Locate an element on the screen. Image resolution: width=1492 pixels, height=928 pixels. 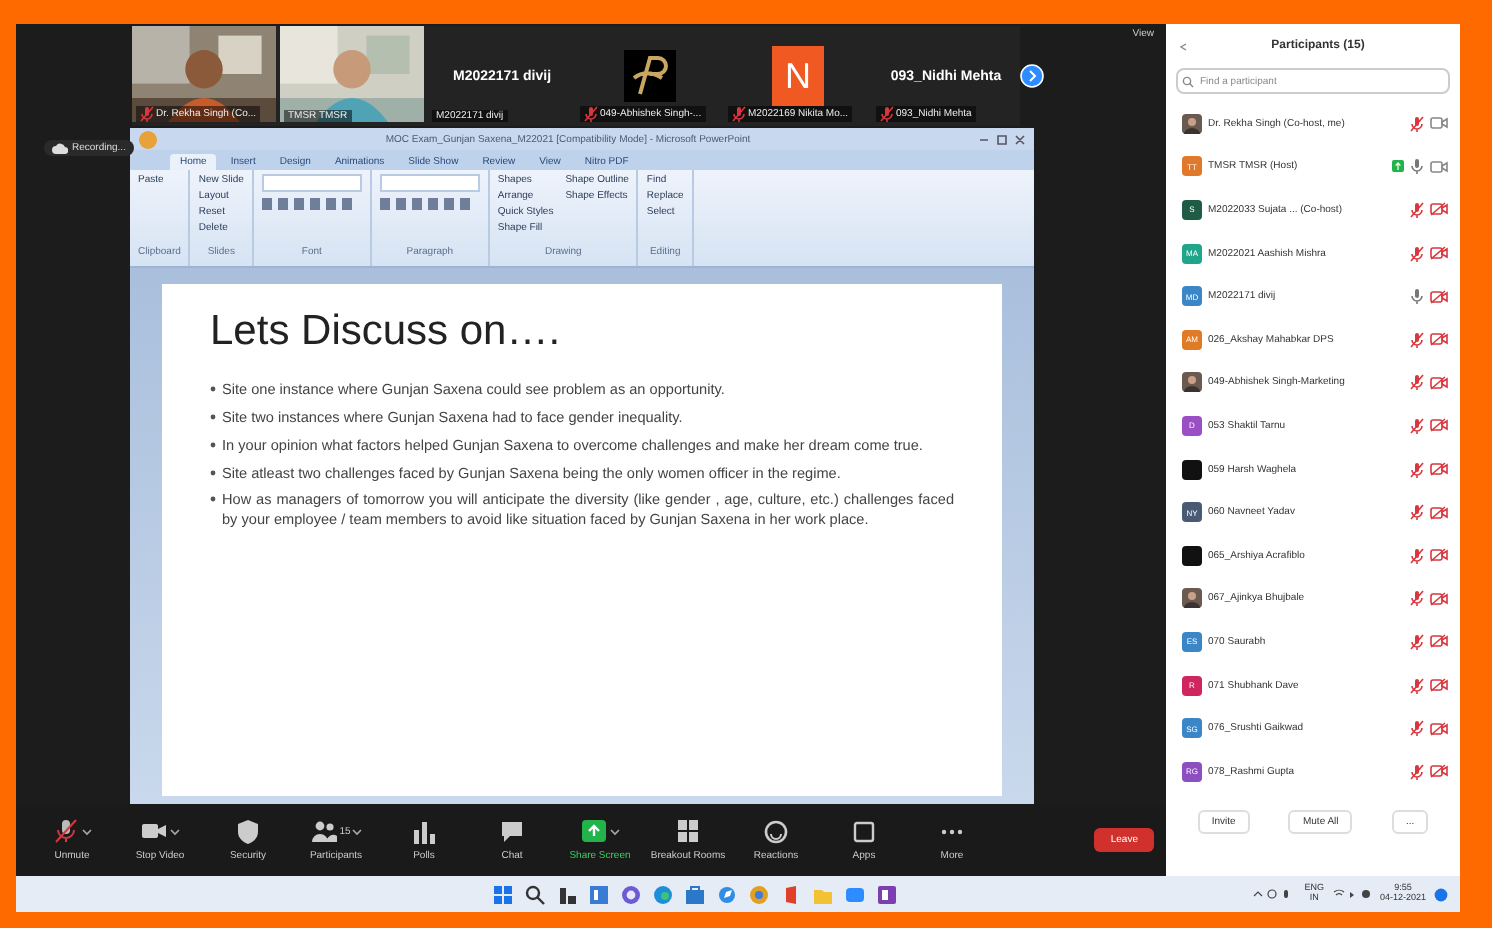
store-icon is located at coordinates (695, 894).